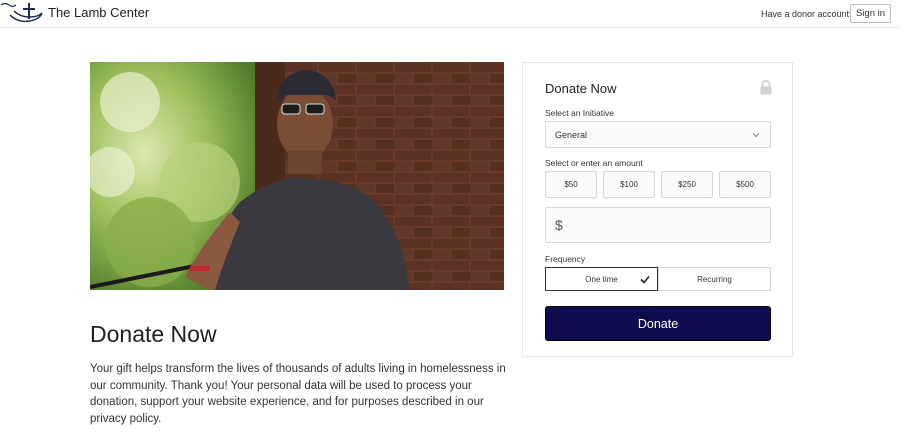 This screenshot has width=900, height=444. I want to click on page-title: Donate Now, so click(153, 334).